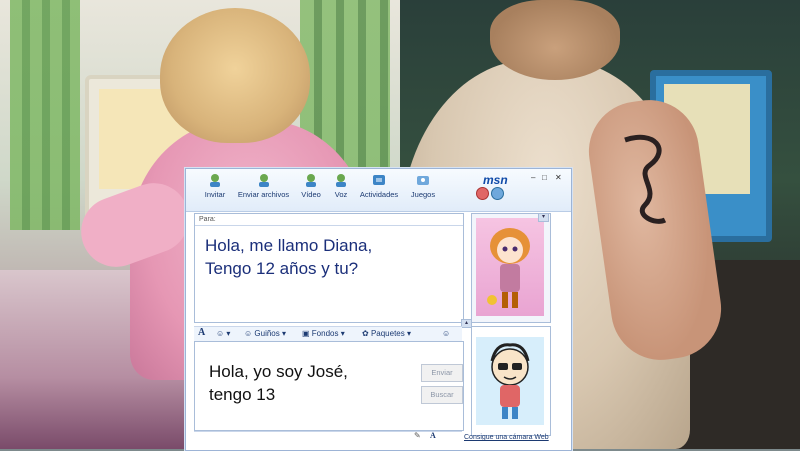 The image size is (800, 451). What do you see at coordinates (201, 332) in the screenshot?
I see `font-icon: A` at bounding box center [201, 332].